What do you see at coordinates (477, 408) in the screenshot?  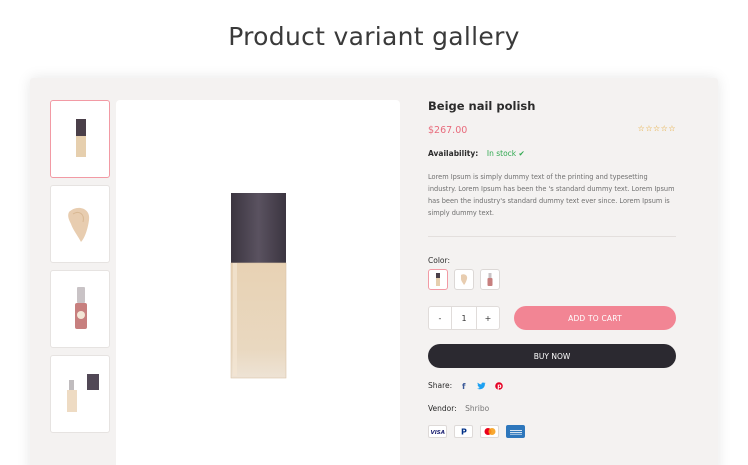 I see `vendor-name: Shribo` at bounding box center [477, 408].